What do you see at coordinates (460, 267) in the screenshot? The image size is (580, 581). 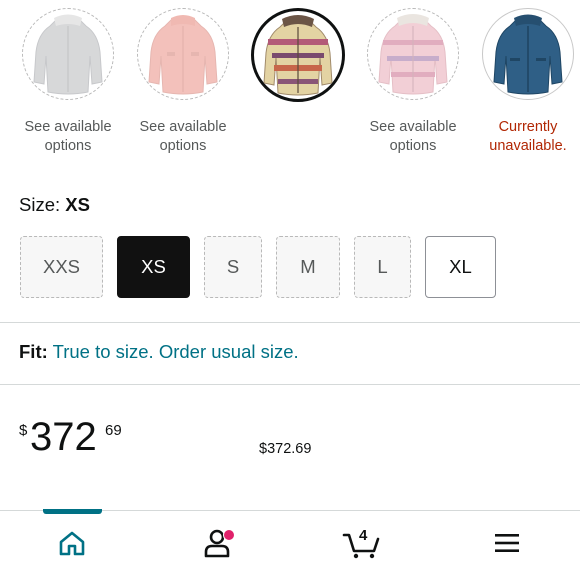 I see `size-option-xl: XL` at bounding box center [460, 267].